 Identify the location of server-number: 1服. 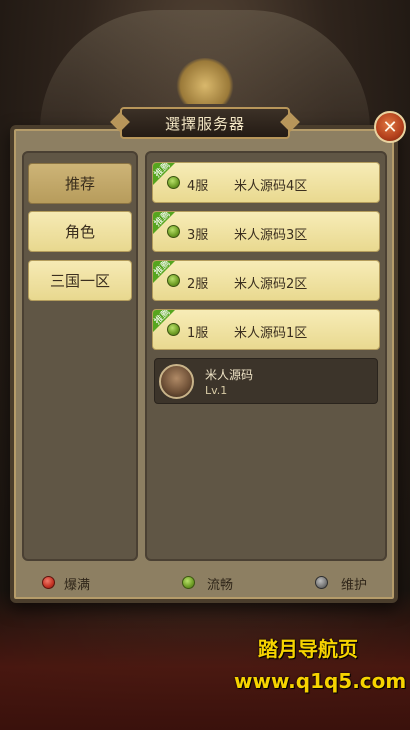
(198, 333).